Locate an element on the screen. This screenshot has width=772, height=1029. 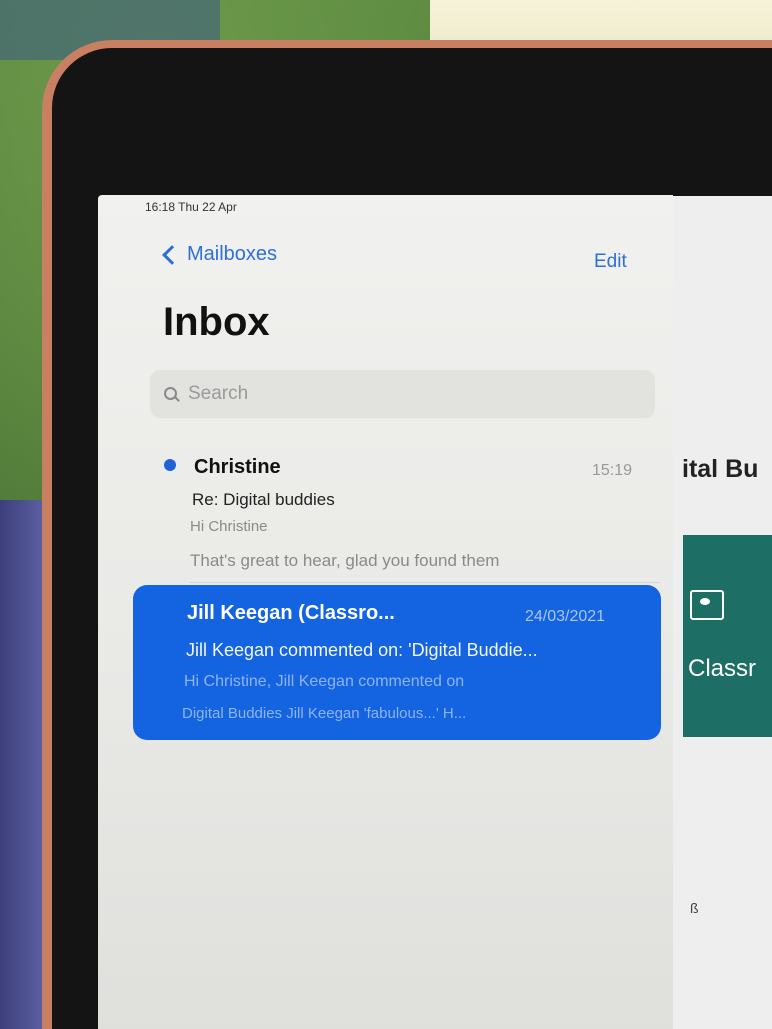
detail-title: ital Bu is located at coordinates (720, 469).